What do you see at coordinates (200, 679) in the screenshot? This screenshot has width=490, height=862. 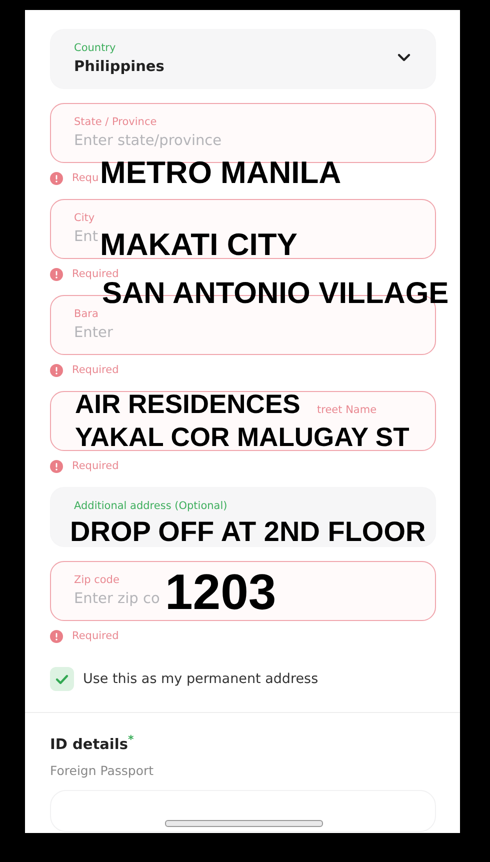 I see `checkbox-label: Use this as my permanent address` at bounding box center [200, 679].